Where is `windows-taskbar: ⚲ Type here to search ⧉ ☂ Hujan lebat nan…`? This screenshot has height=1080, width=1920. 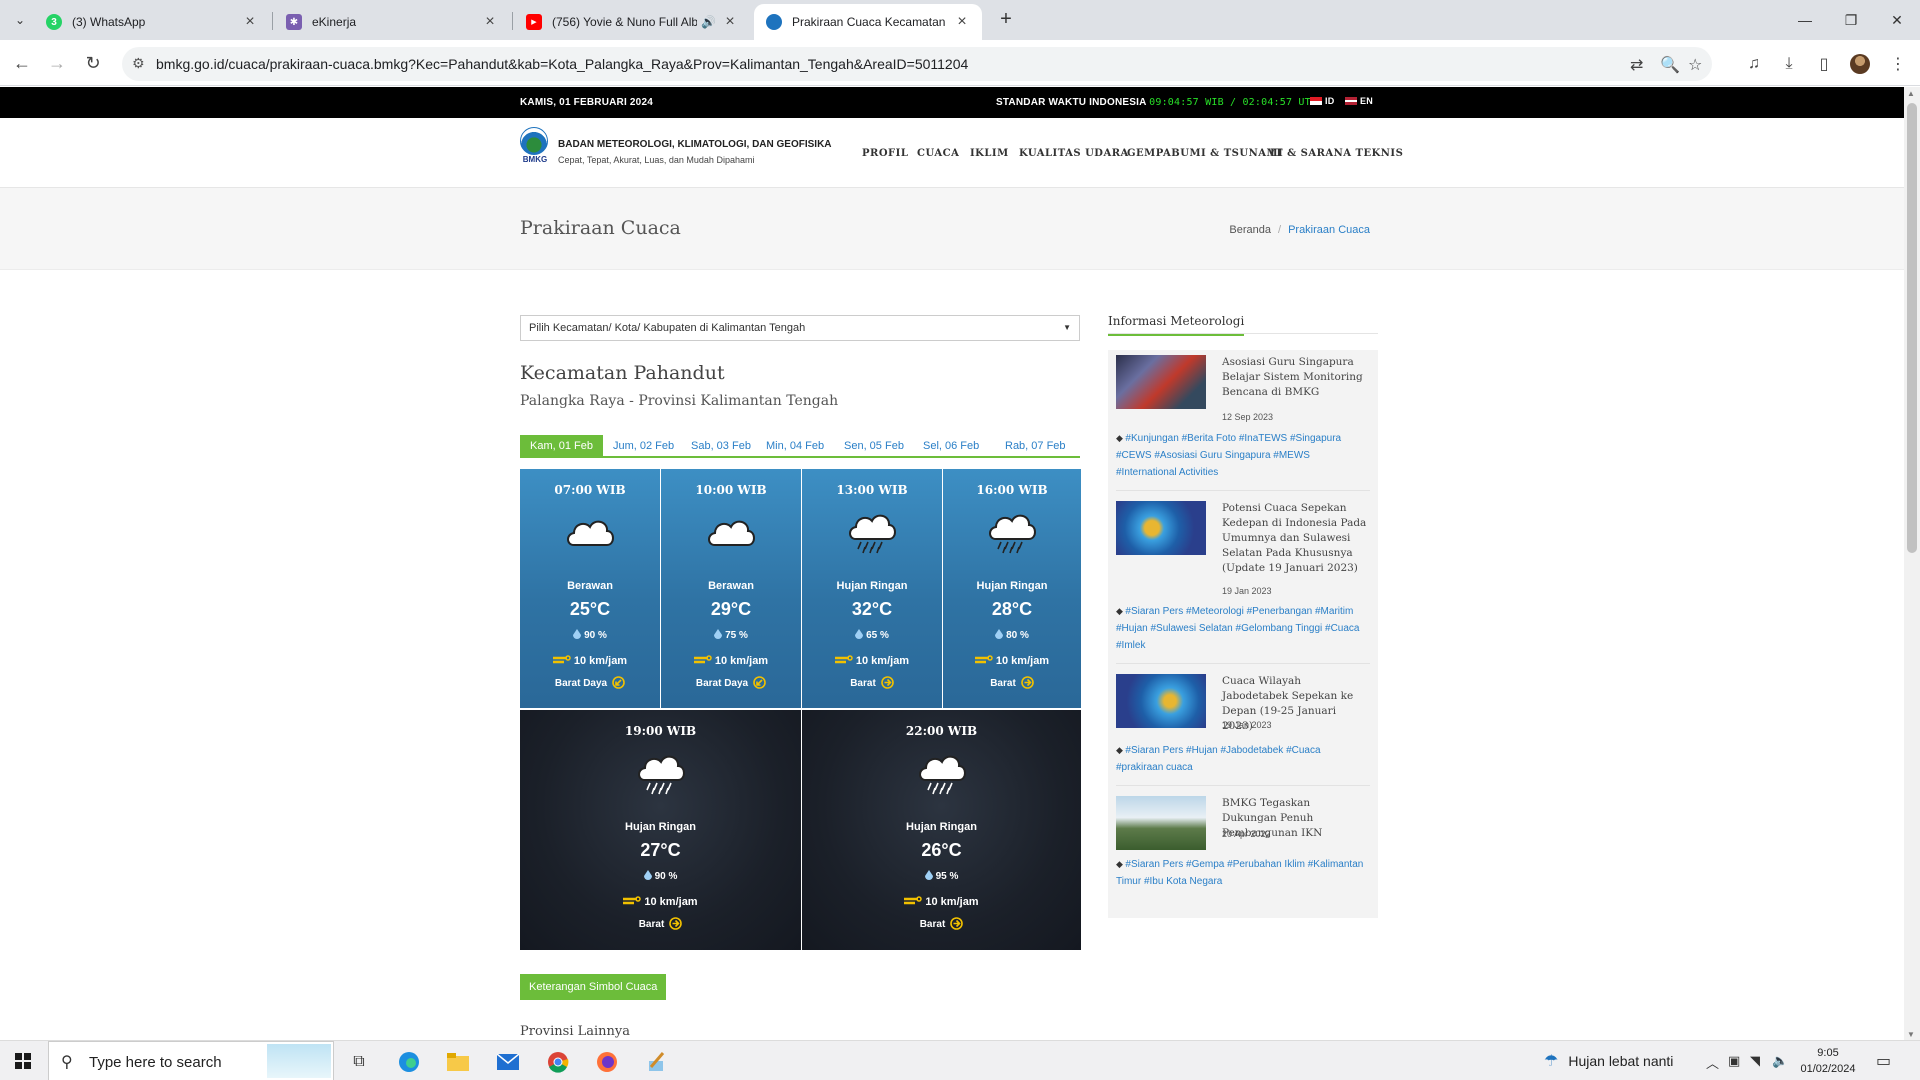 windows-taskbar: ⚲ Type here to search ⧉ ☂ Hujan lebat nan… is located at coordinates (960, 1060).